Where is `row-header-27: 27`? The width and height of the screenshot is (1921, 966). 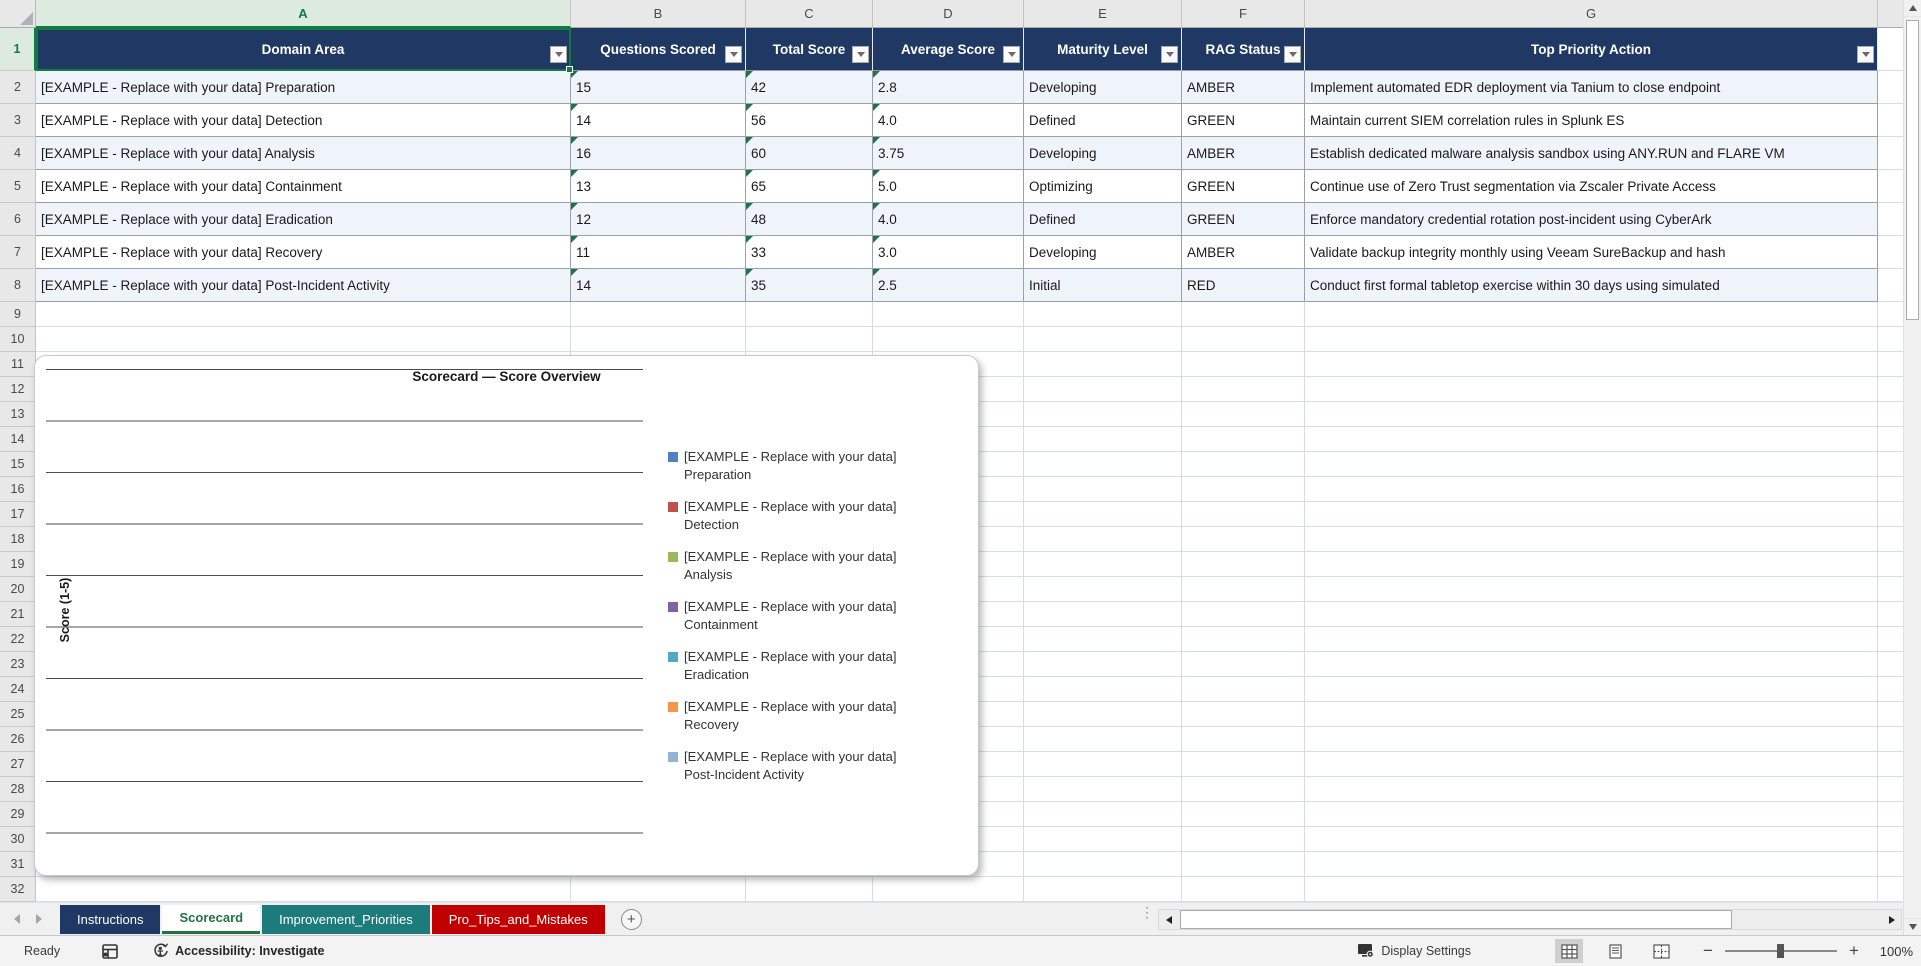 row-header-27: 27 is located at coordinates (18, 764).